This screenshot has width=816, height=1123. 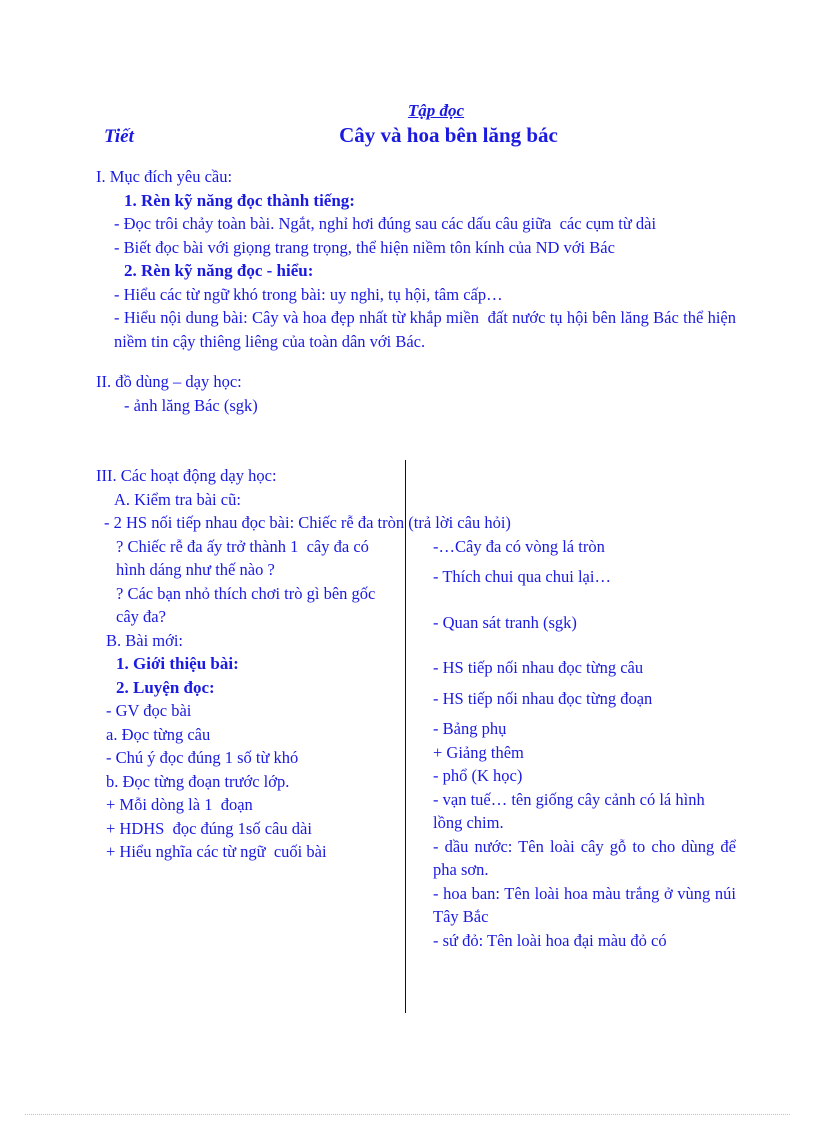 I want to click on activity-row-right-10: - Bảng phụ, so click(x=470, y=728).